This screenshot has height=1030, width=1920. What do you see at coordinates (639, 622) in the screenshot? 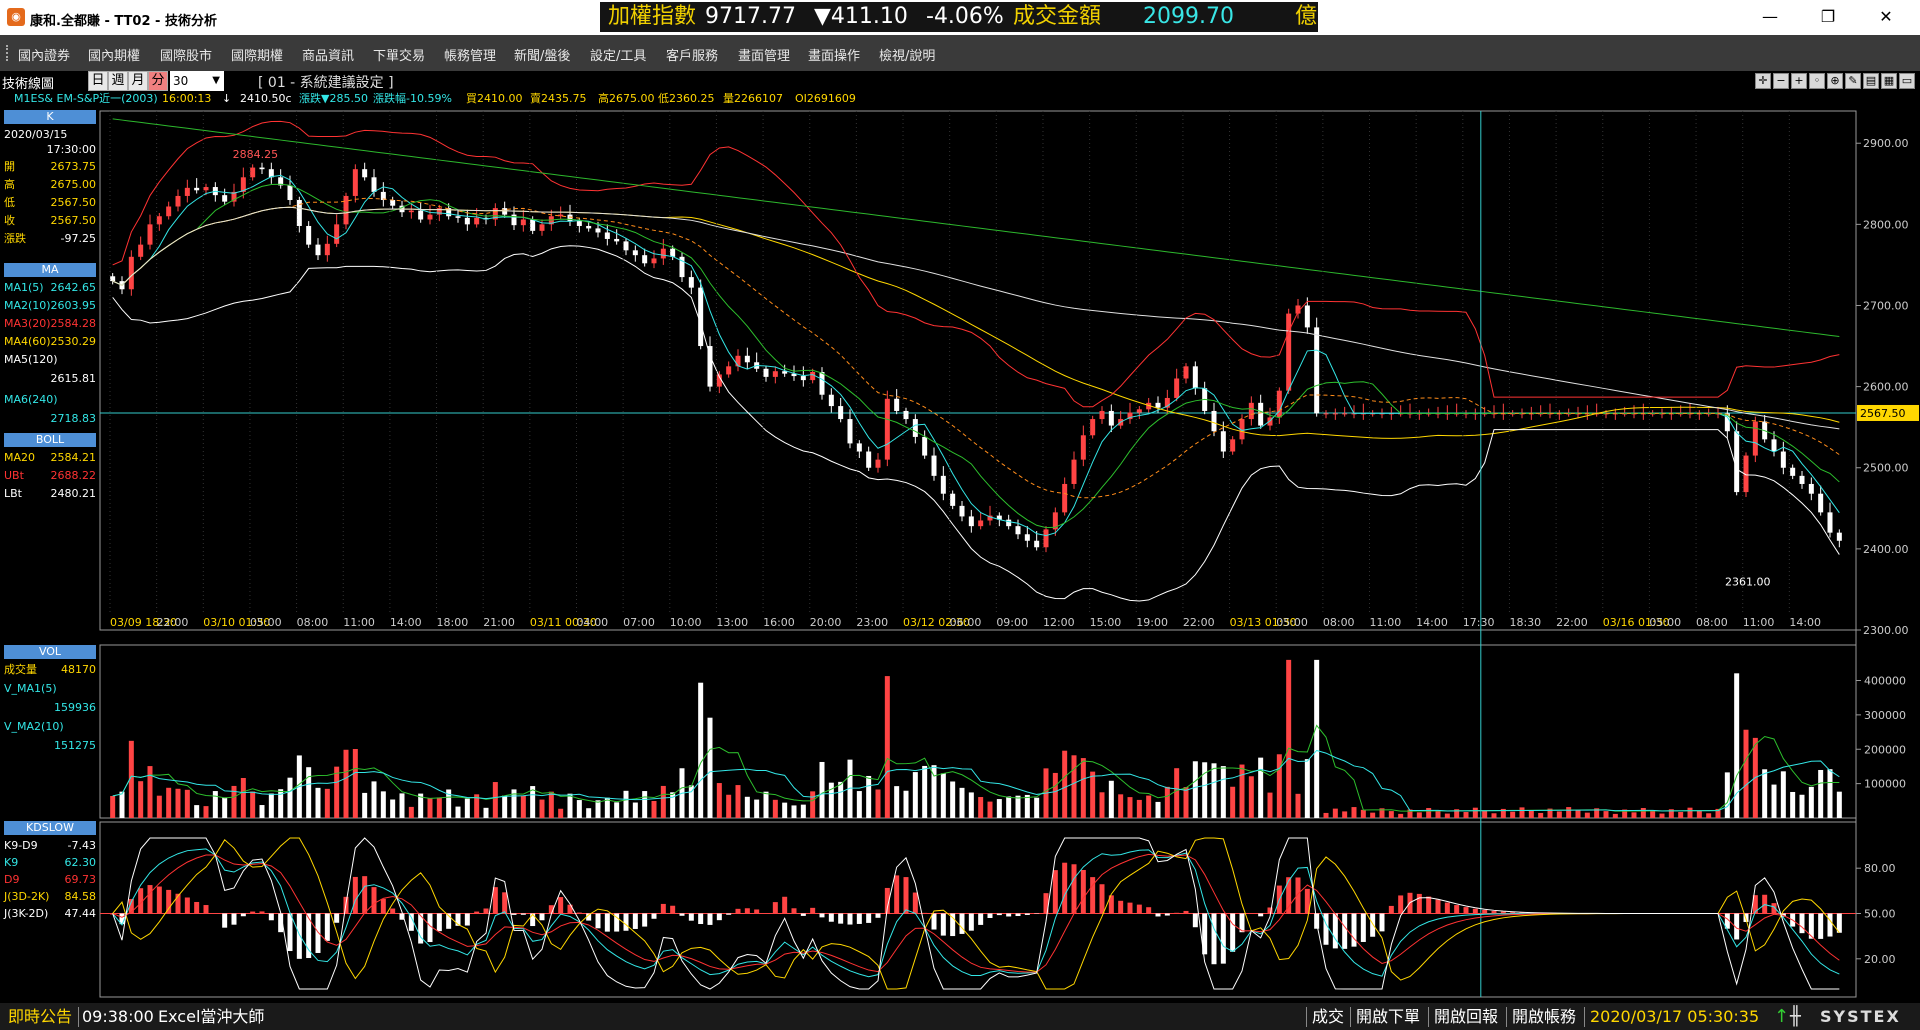
I see `time-label: 07:00` at bounding box center [639, 622].